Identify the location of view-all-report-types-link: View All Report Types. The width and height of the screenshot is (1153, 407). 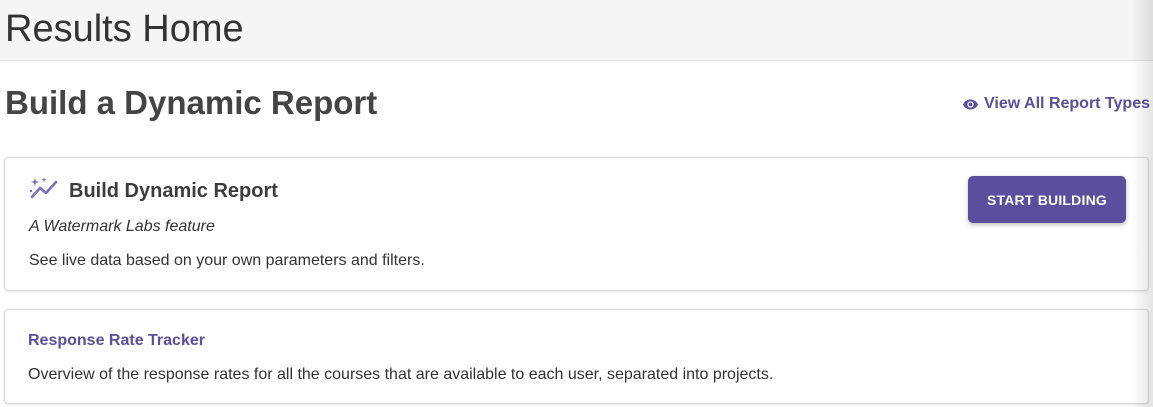
(1056, 104).